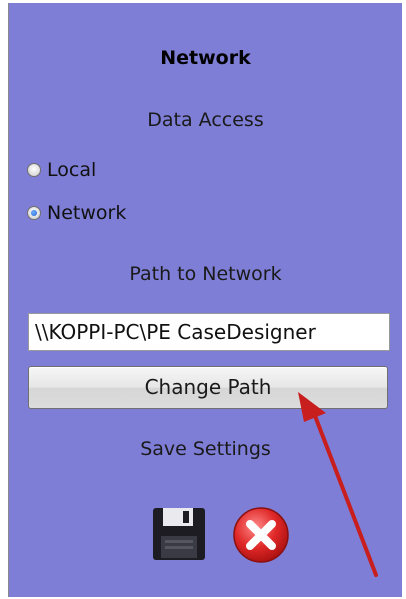 Image resolution: width=406 pixels, height=599 pixels. I want to click on panel-title: Network, so click(205, 58).